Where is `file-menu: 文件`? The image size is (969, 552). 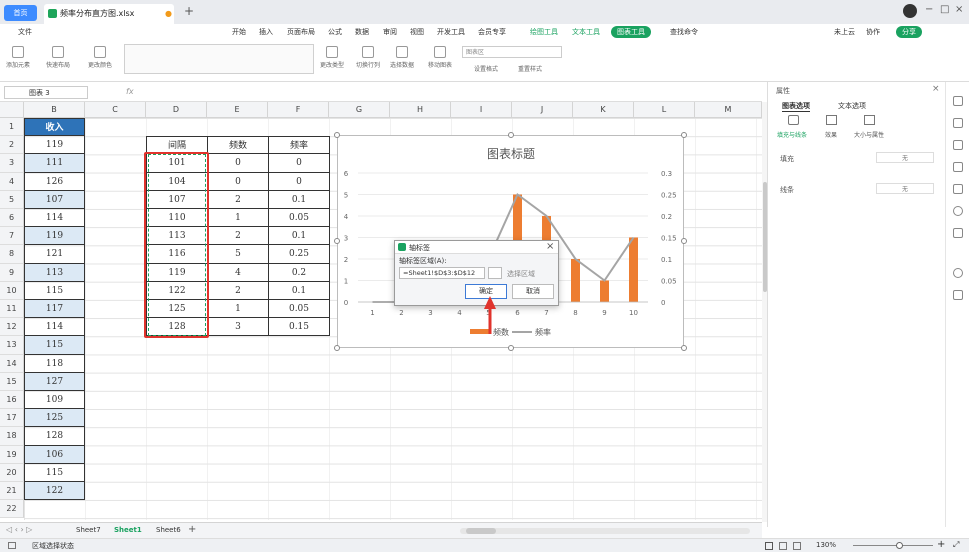 file-menu: 文件 is located at coordinates (25, 32).